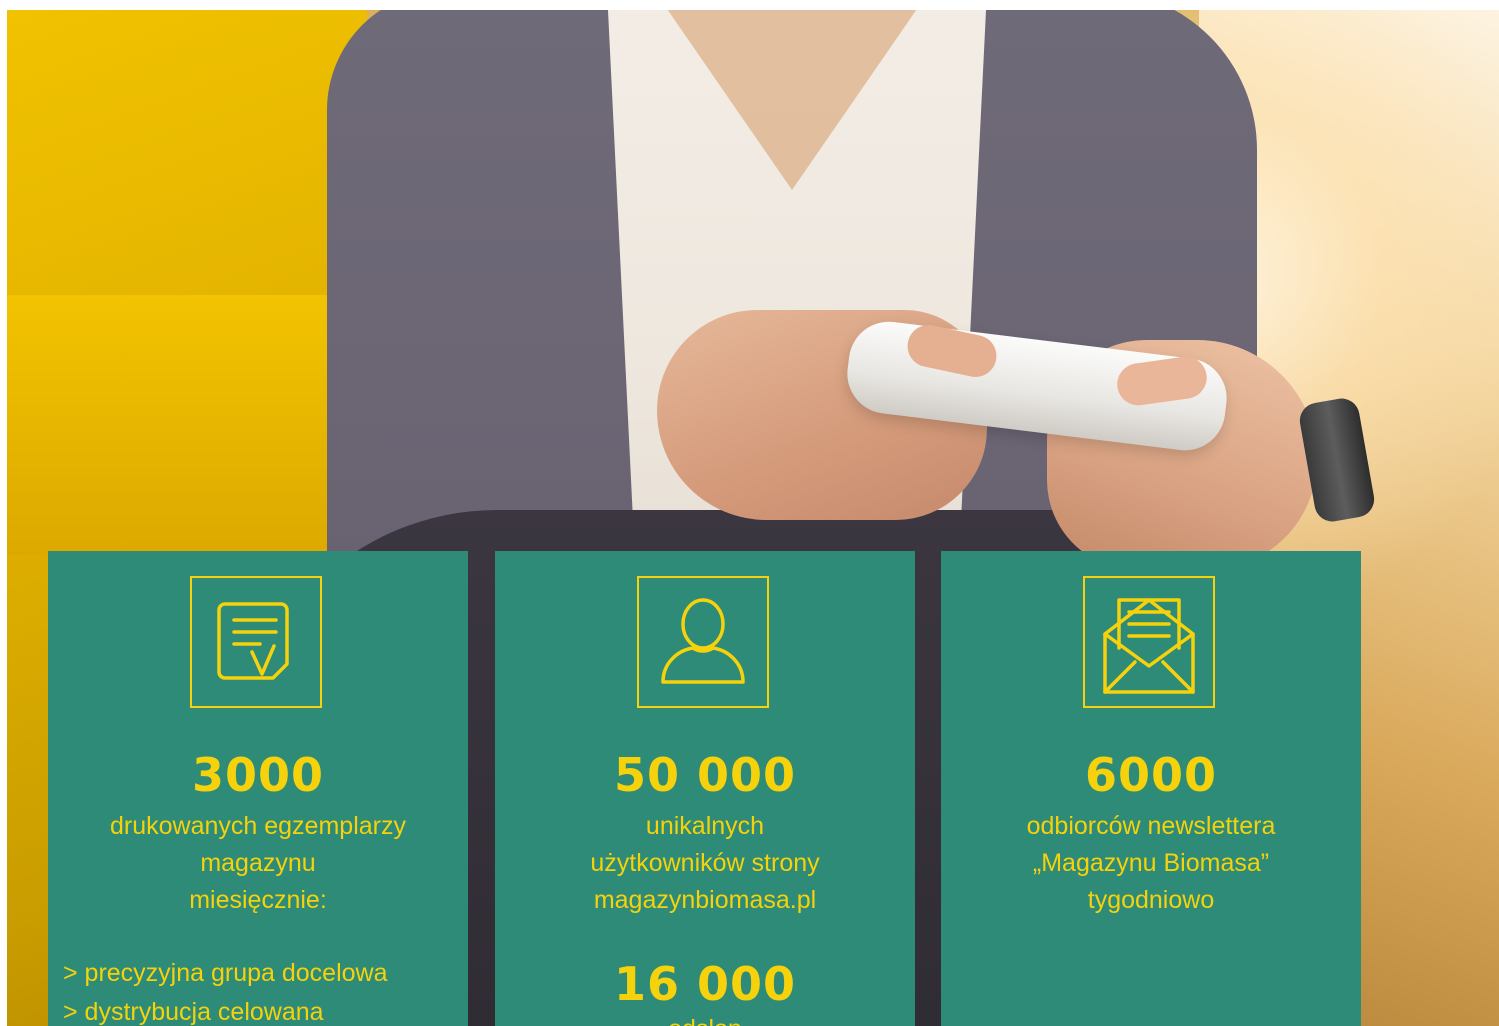 Image resolution: width=1499 pixels, height=1026 pixels. Describe the element at coordinates (705, 1020) in the screenshot. I see `stat-secondary-caption: odsłon` at that location.